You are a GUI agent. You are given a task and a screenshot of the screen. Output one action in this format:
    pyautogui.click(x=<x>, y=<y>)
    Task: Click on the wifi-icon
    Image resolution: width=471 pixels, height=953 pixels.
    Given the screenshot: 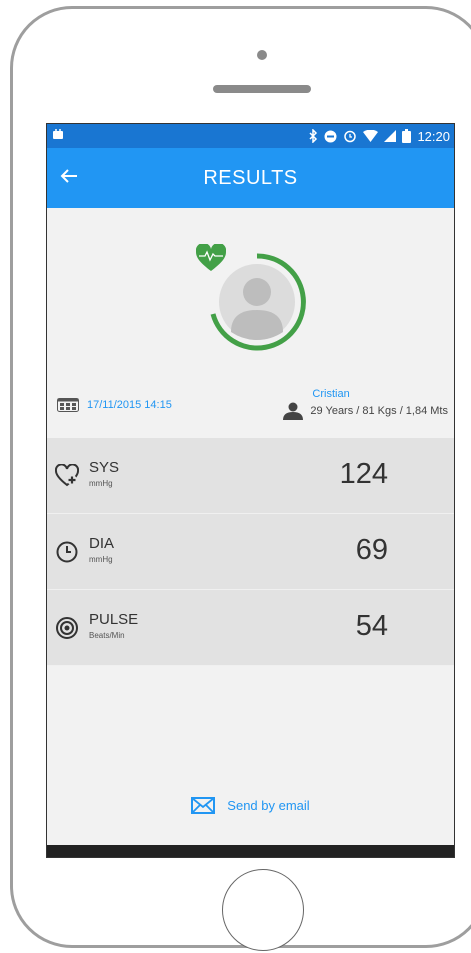 What is the action you would take?
    pyautogui.click(x=371, y=136)
    